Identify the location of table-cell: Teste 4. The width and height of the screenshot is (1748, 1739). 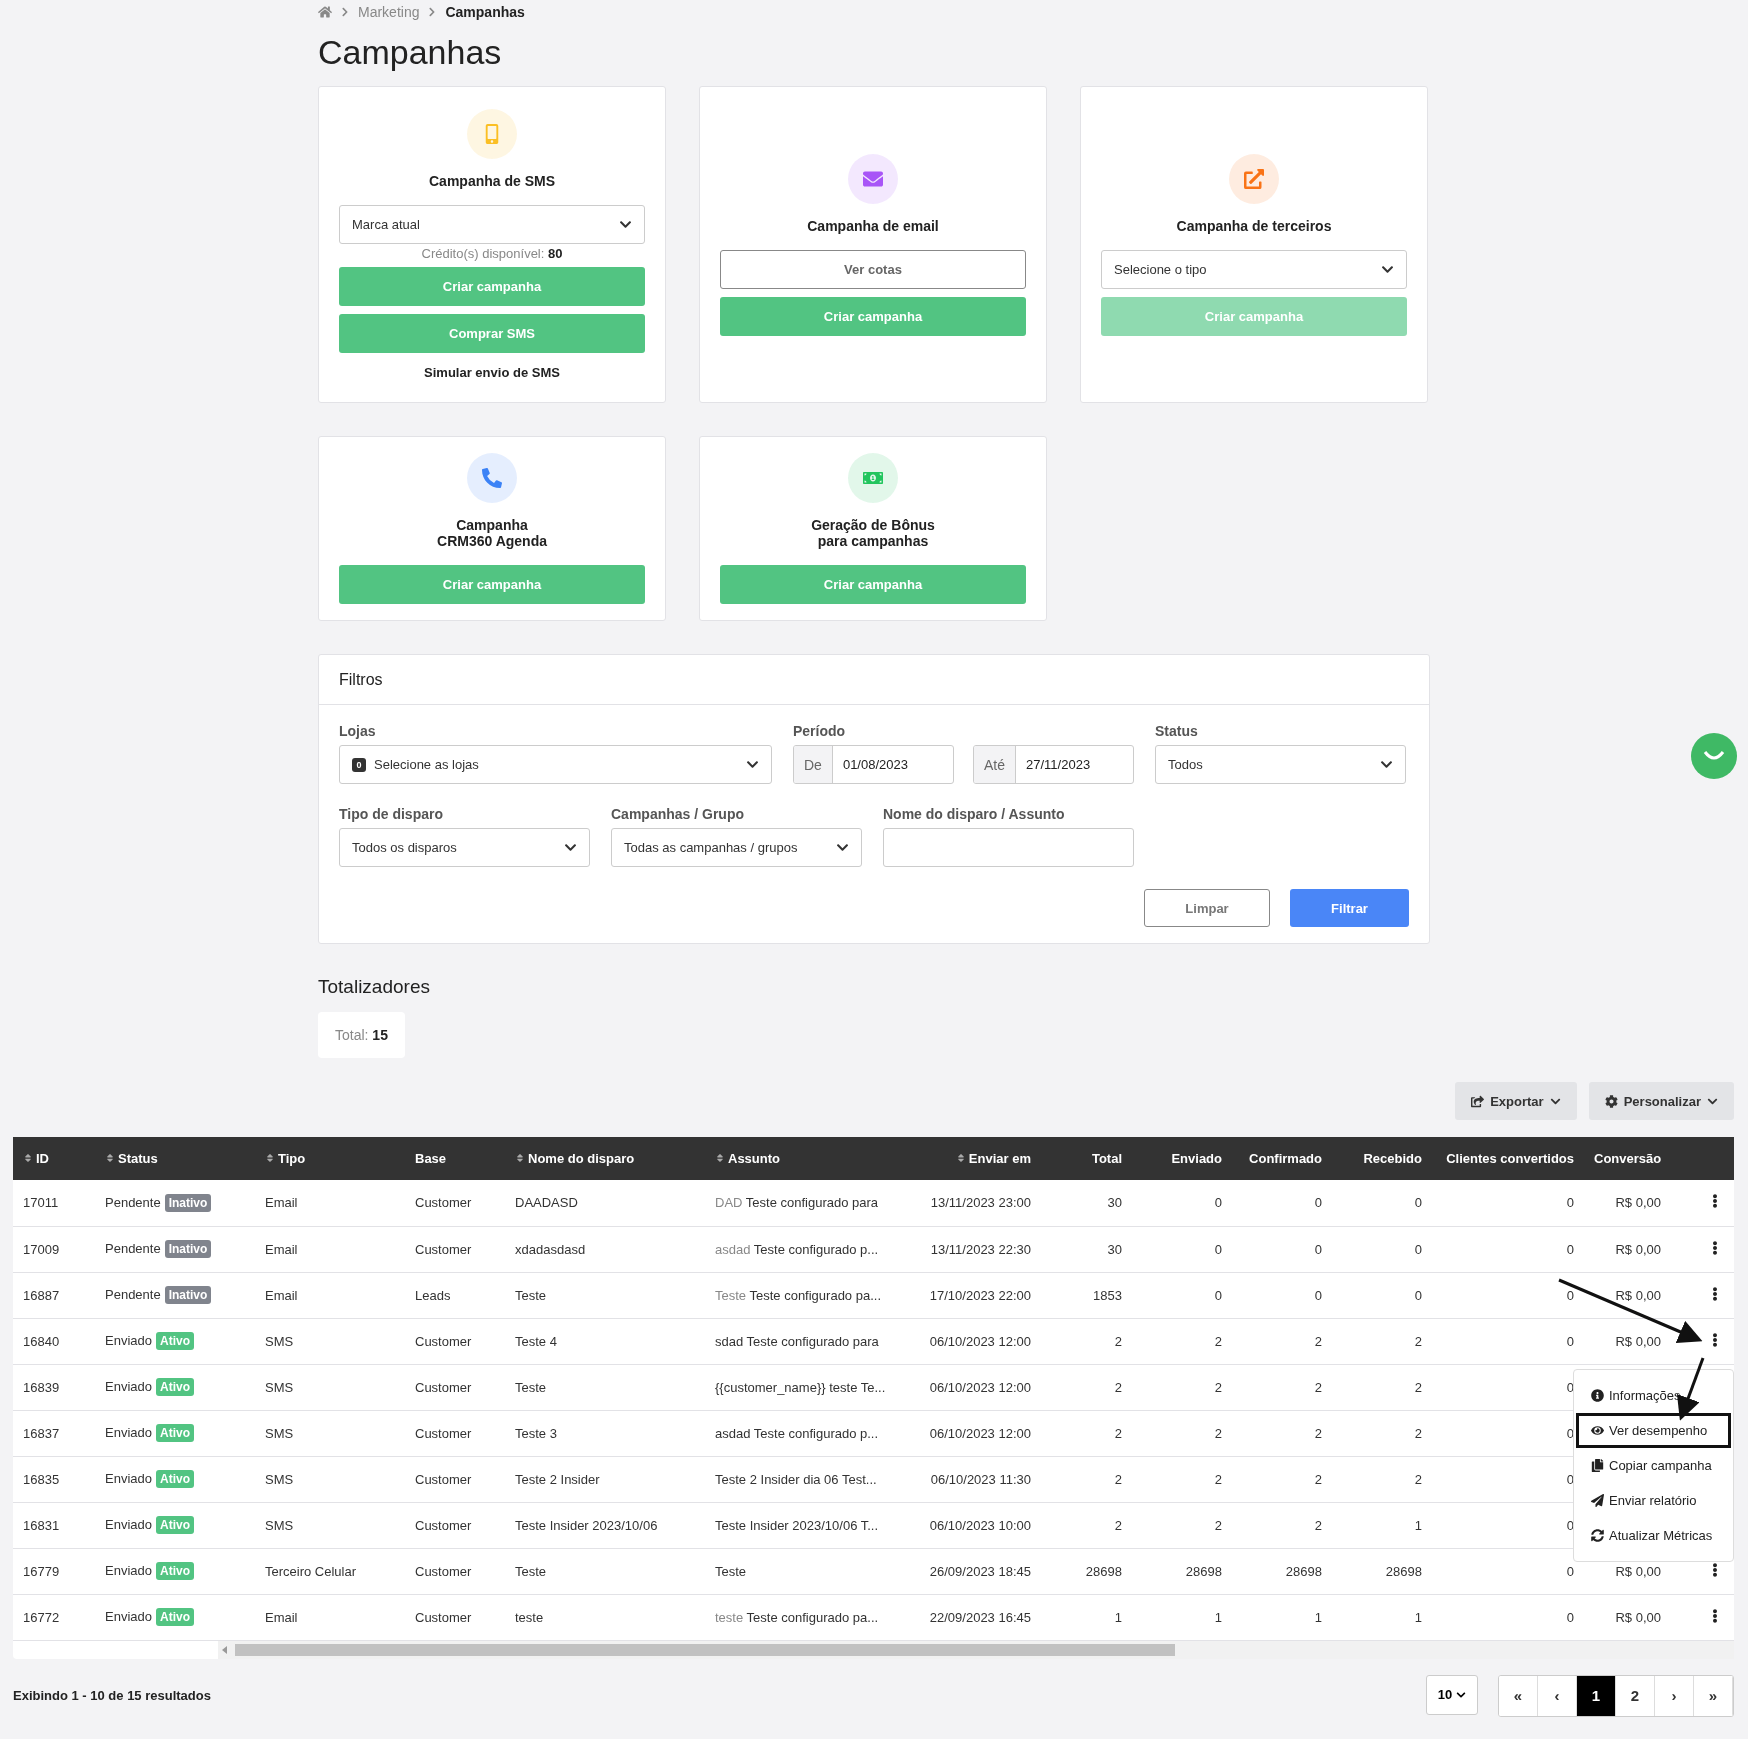
(605, 1341).